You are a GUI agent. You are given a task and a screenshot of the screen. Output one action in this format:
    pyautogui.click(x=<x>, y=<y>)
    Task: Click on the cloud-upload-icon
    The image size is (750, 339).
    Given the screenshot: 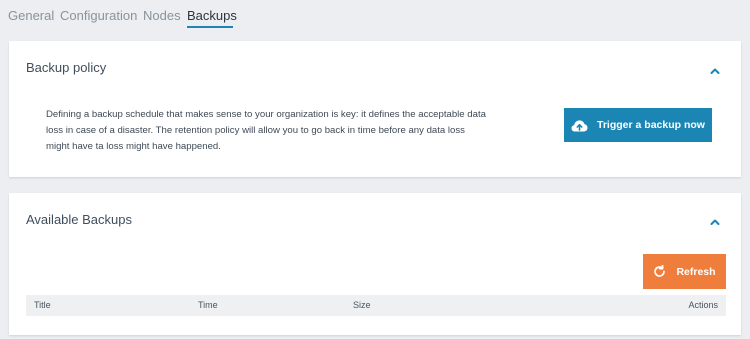 What is the action you would take?
    pyautogui.click(x=579, y=125)
    